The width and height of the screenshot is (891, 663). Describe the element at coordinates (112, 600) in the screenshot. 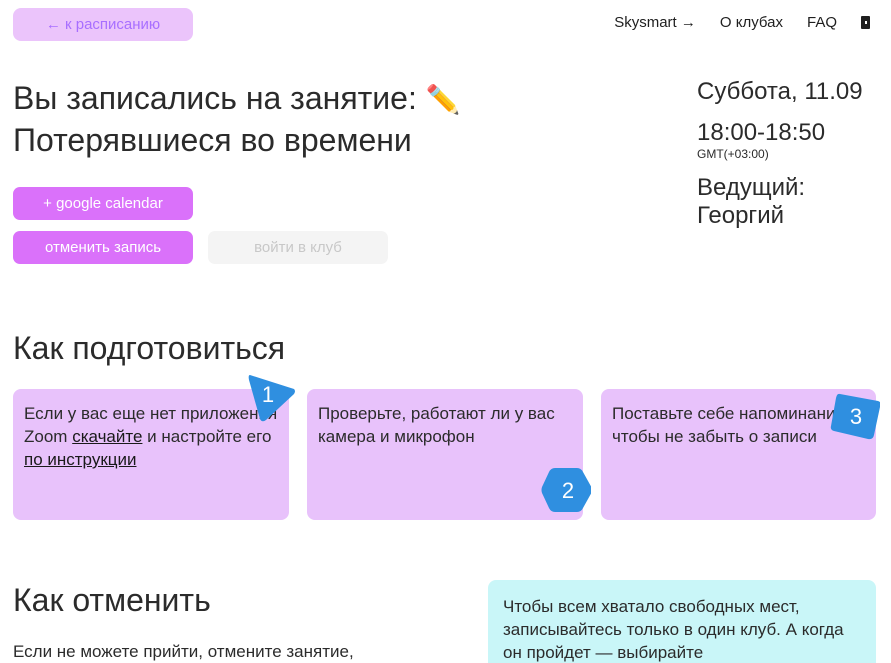

I see `cancel-heading: Как отменить` at that location.